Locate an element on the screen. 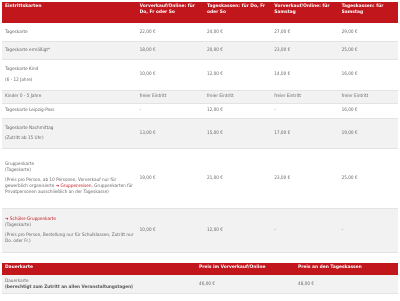  price-cell: 15,00 € is located at coordinates (237, 133).